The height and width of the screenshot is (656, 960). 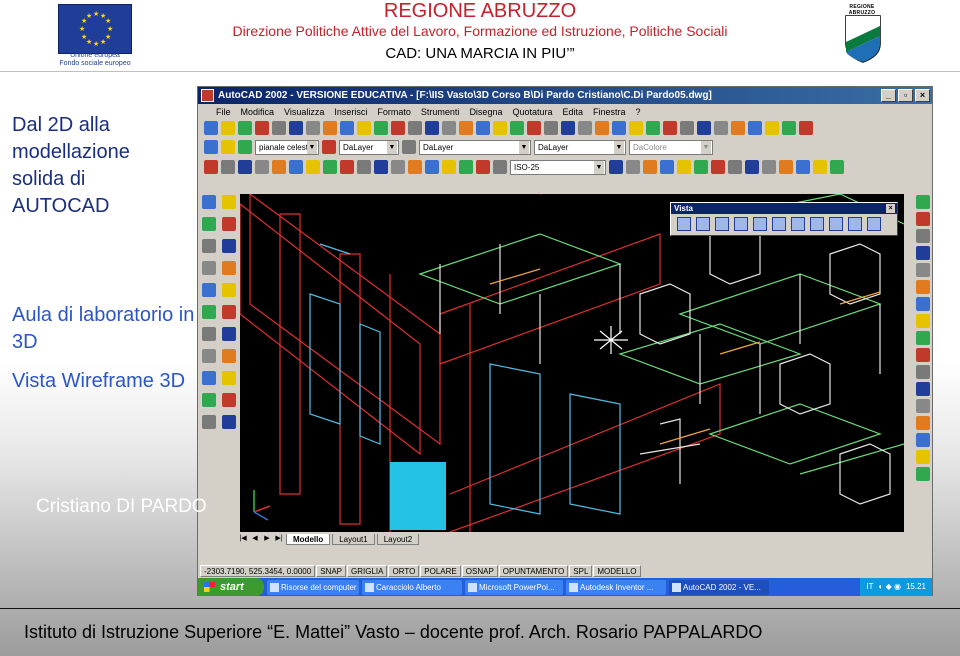 What do you see at coordinates (671, 147) in the screenshot?
I see `plotstyle-combo: DaColore` at bounding box center [671, 147].